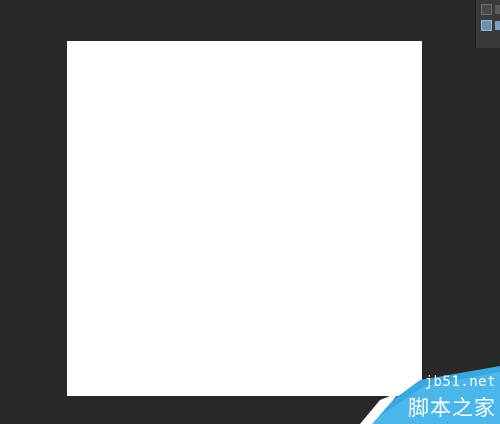 The image size is (500, 424). I want to click on panel-tab-edge, so click(497, 9).